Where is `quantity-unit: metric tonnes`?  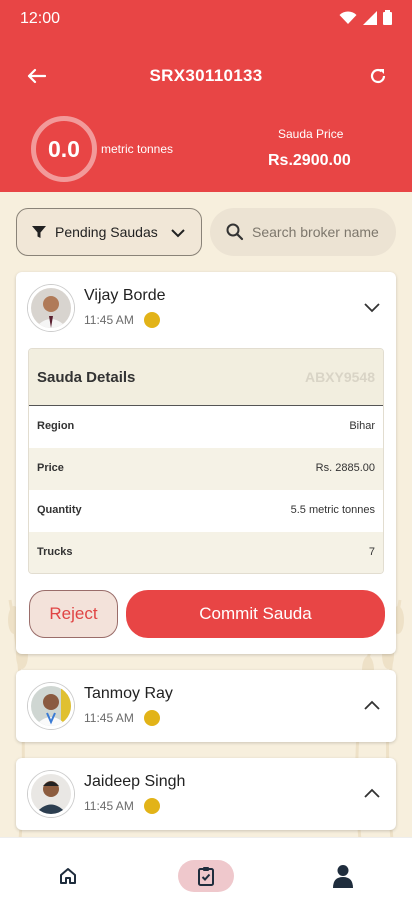
quantity-unit: metric tonnes is located at coordinates (137, 149).